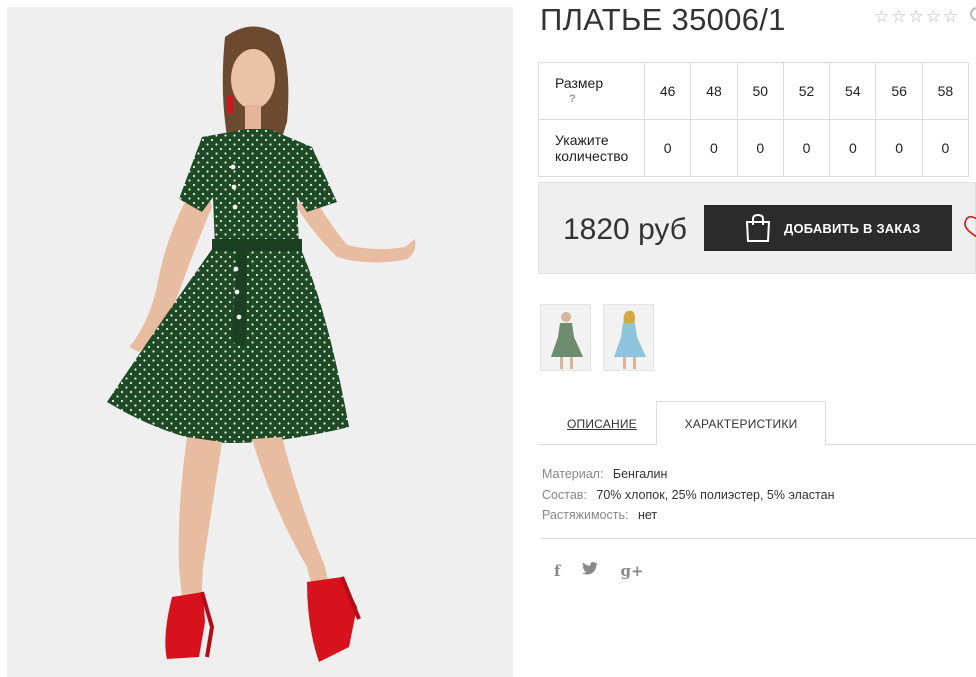  I want to click on social-share: f g+, so click(599, 571).